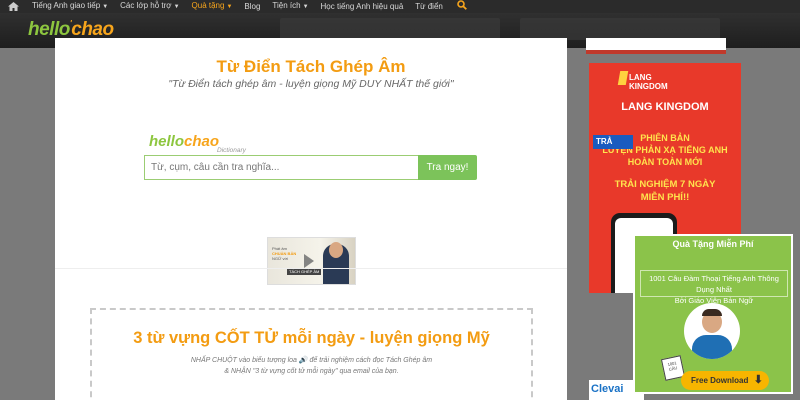 The image size is (800, 400). Describe the element at coordinates (665, 197) in the screenshot. I see `ad-line: MIỄN PHÍ!!` at that location.